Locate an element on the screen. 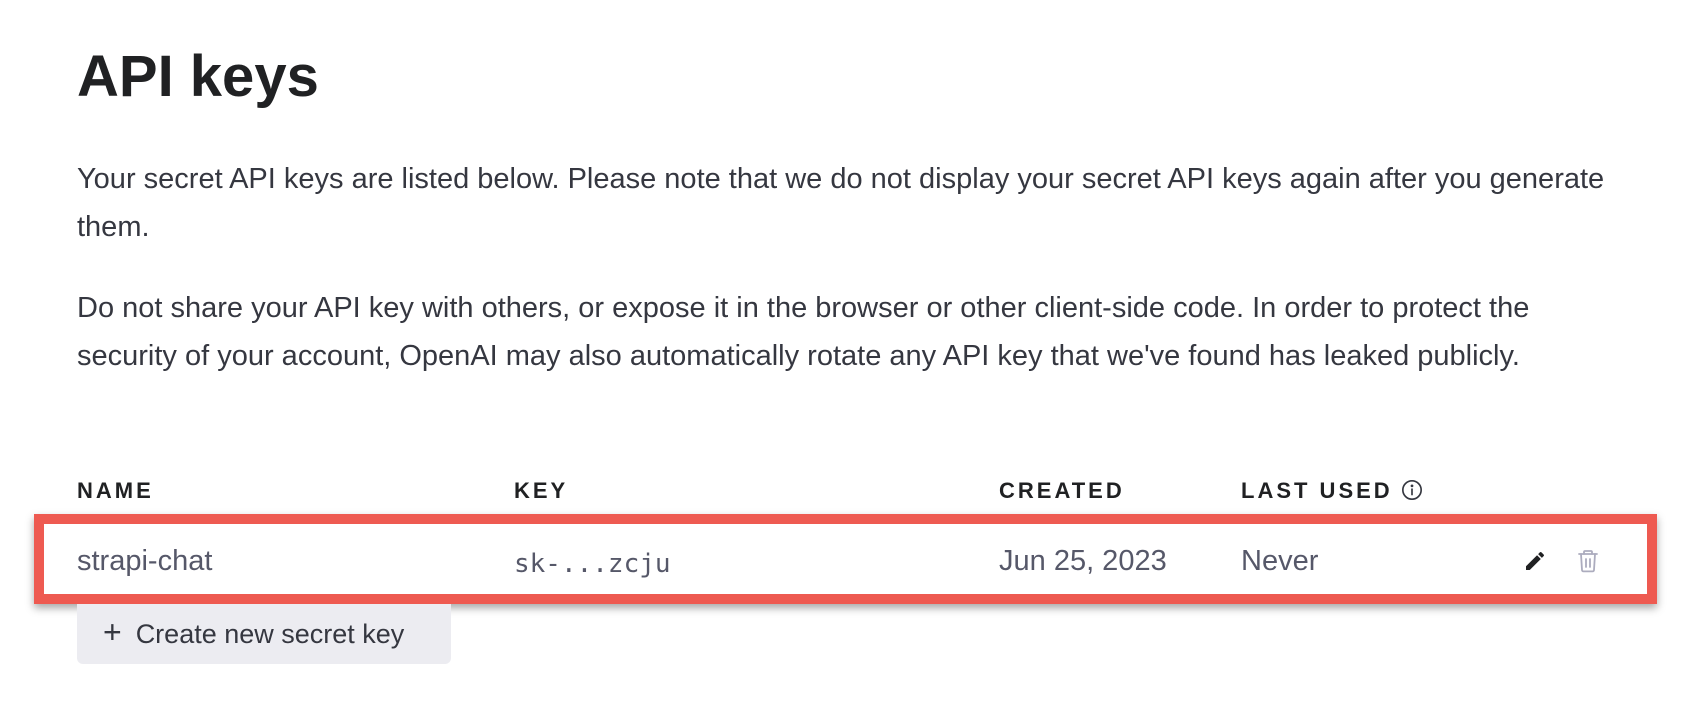  edit-key-button is located at coordinates (1535, 561).